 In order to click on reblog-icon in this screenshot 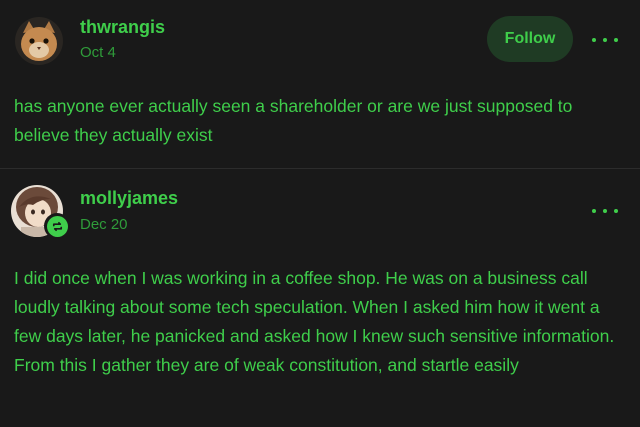, I will do `click(57, 226)`.